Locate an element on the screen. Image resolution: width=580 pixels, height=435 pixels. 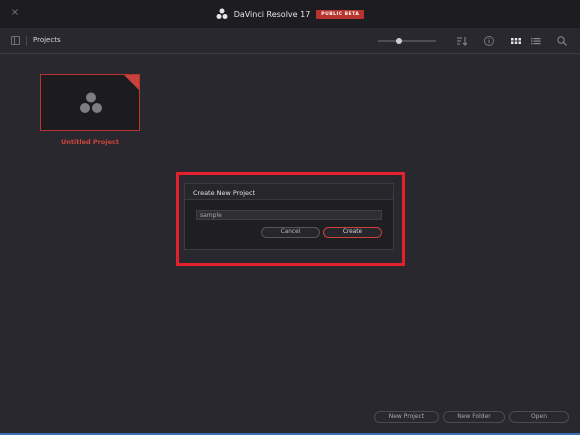
window-title-group: DaVinci Resolve 17 PUBLIC BETA is located at coordinates (290, 14).